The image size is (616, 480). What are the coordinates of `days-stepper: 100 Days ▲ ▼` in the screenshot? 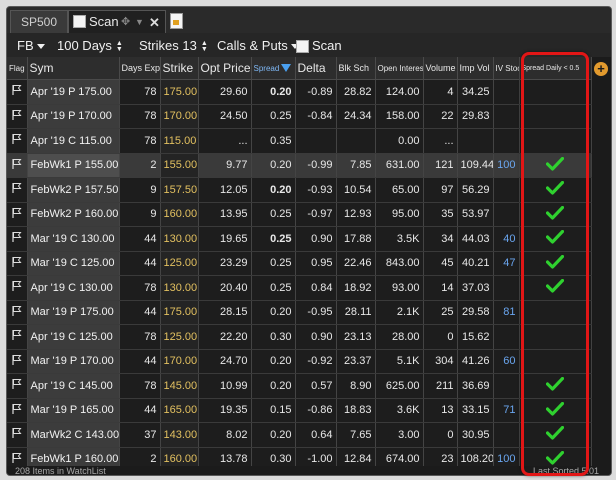 It's located at (90, 46).